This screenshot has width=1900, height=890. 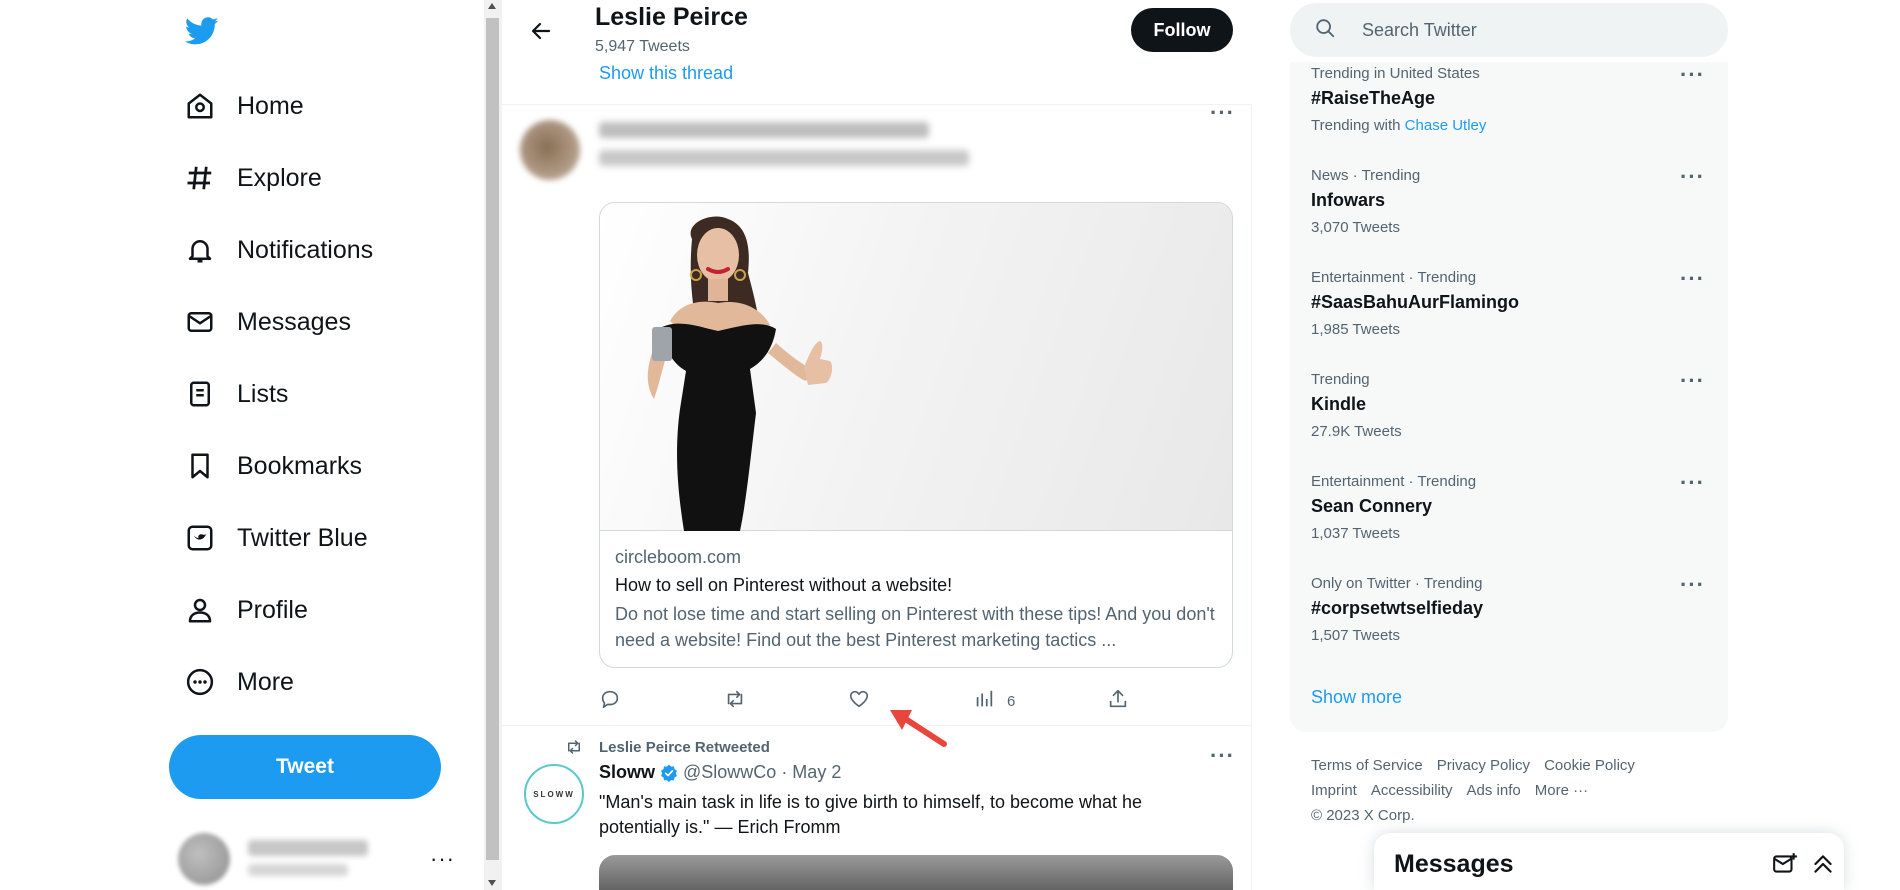 What do you see at coordinates (666, 73) in the screenshot?
I see `show-thread-link: Show this thread` at bounding box center [666, 73].